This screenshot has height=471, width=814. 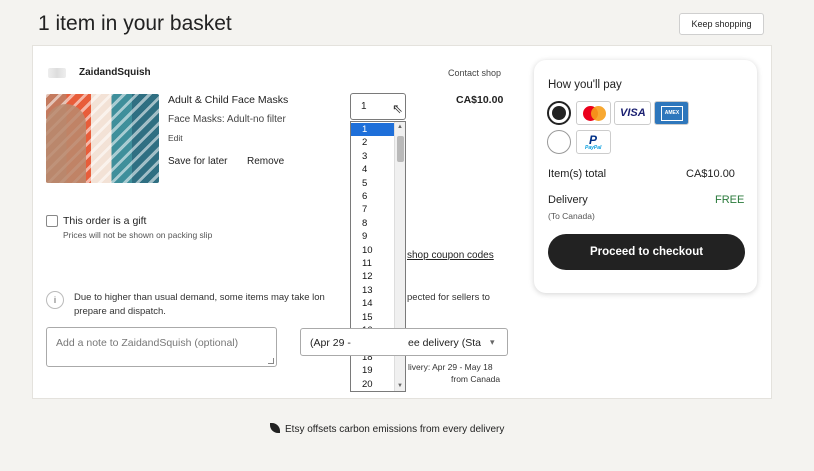 I want to click on quantity-option: 15, so click(x=373, y=317).